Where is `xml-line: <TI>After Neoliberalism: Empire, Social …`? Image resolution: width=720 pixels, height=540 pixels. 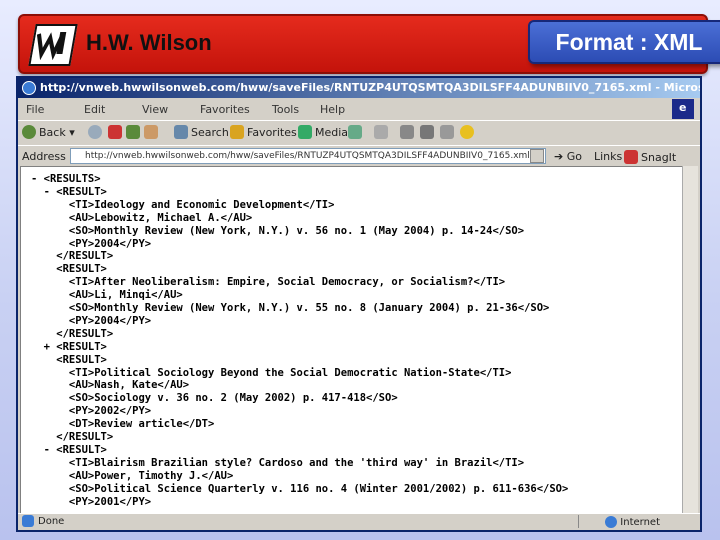
xml-line: <TI>After Neoliberalism: Empire, Social … is located at coordinates (268, 282).